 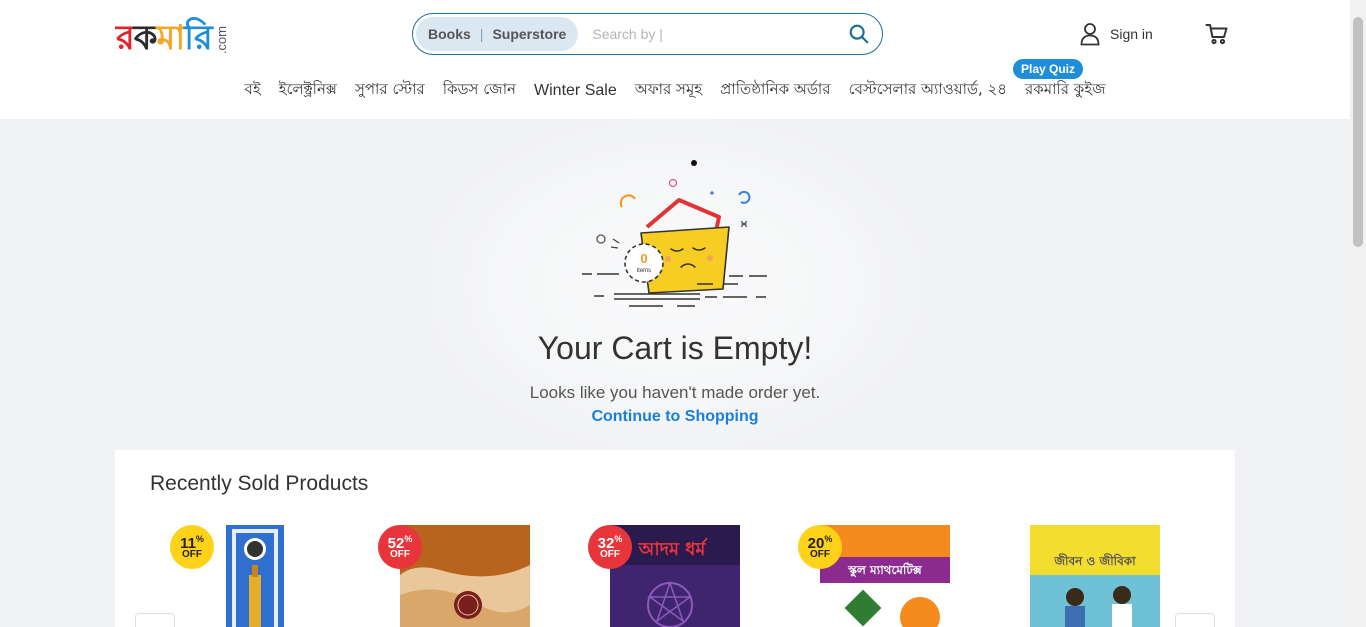 What do you see at coordinates (643, 258) in the screenshot?
I see `cart-count: 0` at bounding box center [643, 258].